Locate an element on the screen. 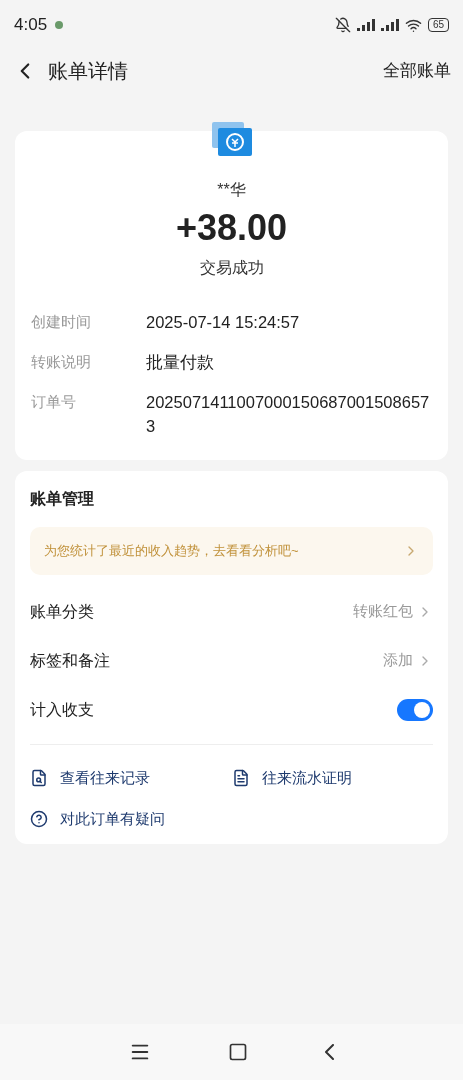 This screenshot has width=463, height=1080. all-bills-link: 全部账单 is located at coordinates (417, 71).